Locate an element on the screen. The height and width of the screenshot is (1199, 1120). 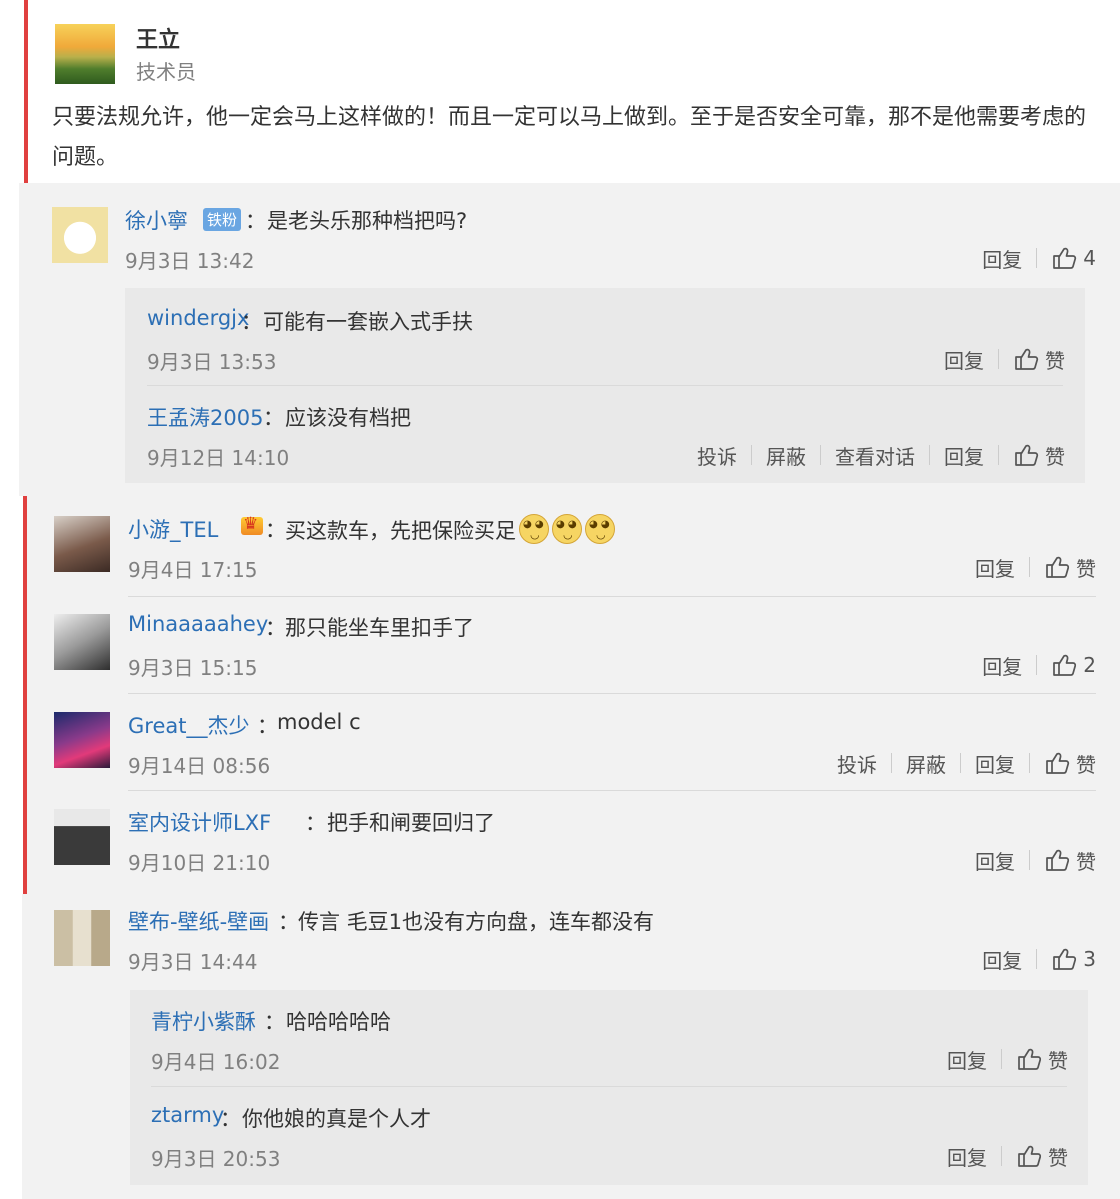
like-button: 3 is located at coordinates (1066, 959).